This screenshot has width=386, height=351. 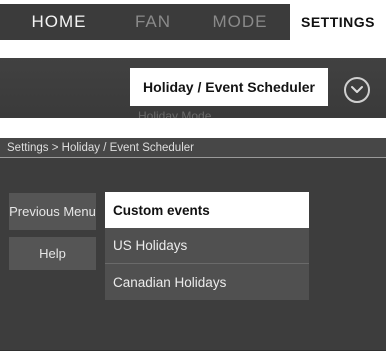 I want to click on menu-item-canadian-holidays: Canadian Holidays, so click(x=207, y=282).